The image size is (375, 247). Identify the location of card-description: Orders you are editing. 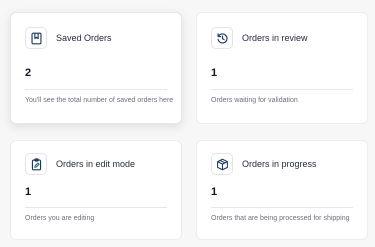
(60, 218).